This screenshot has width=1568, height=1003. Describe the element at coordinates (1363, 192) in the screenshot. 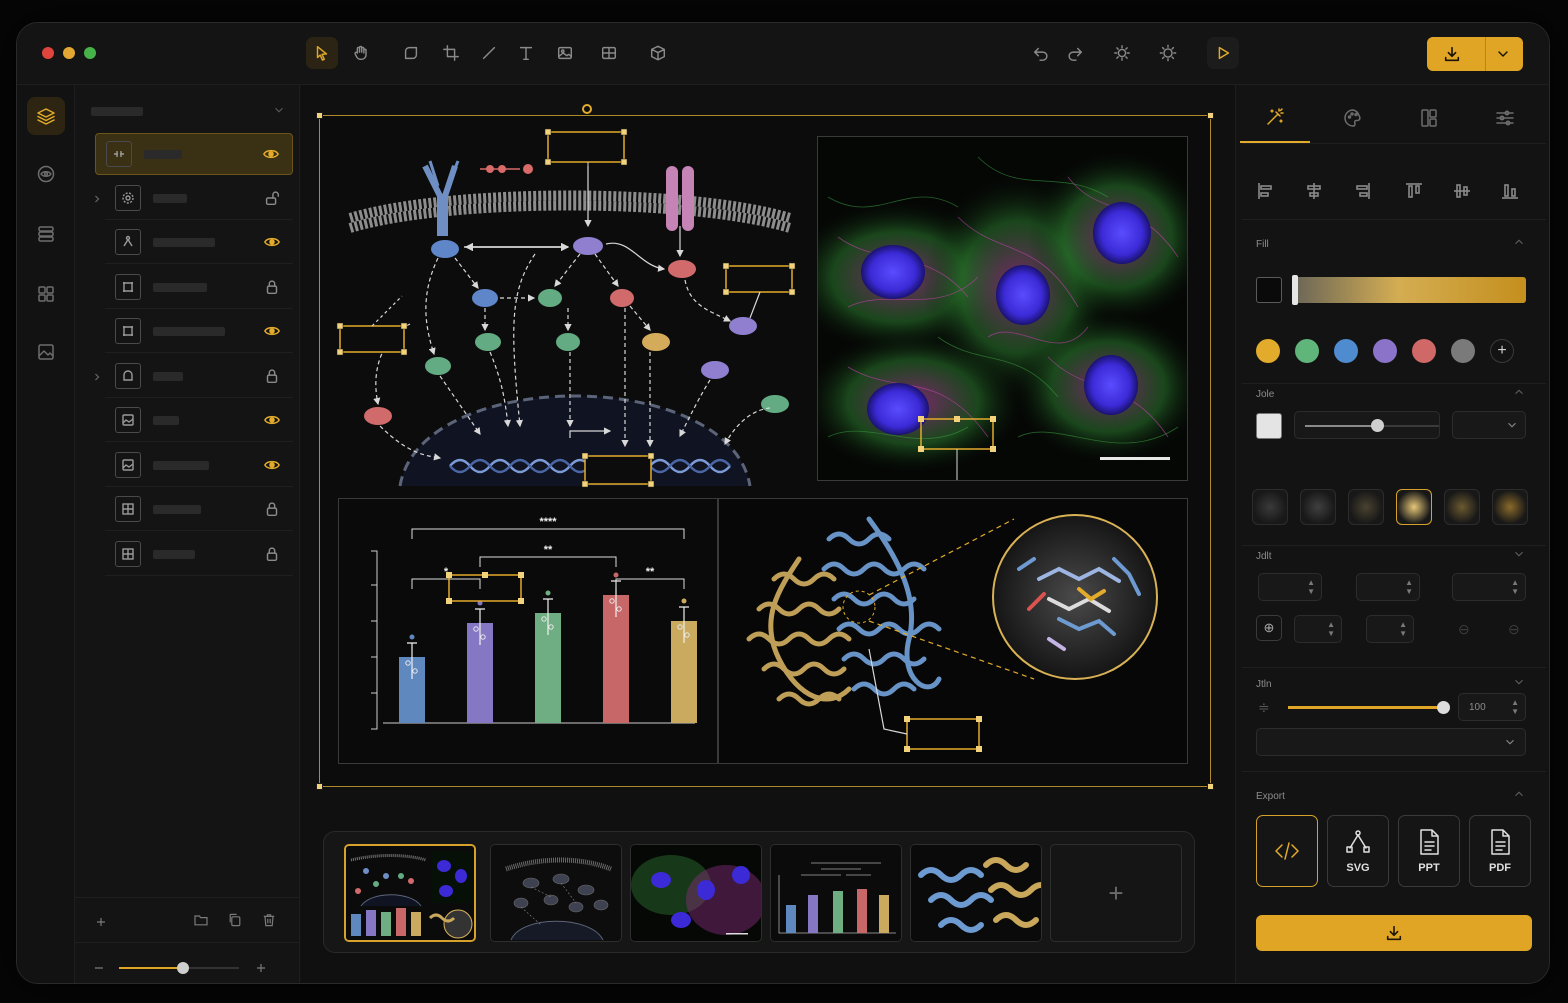

I see `align-right-icon` at that location.